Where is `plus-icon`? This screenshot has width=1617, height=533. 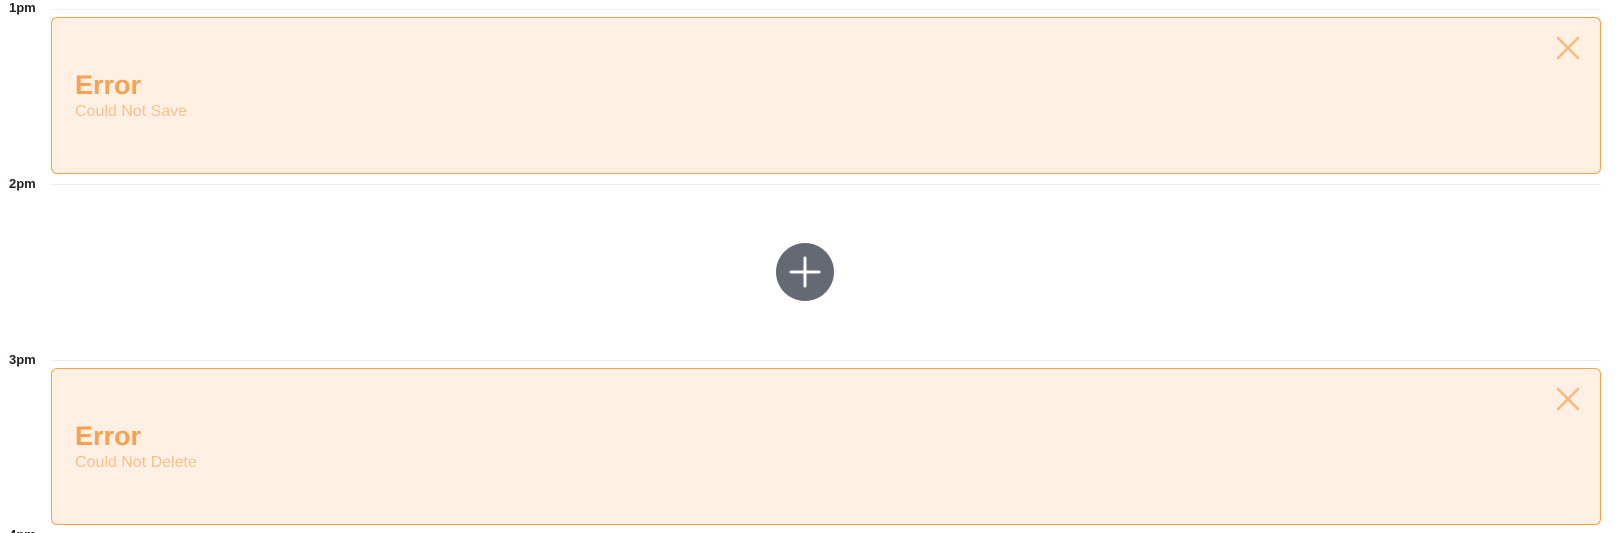 plus-icon is located at coordinates (805, 272).